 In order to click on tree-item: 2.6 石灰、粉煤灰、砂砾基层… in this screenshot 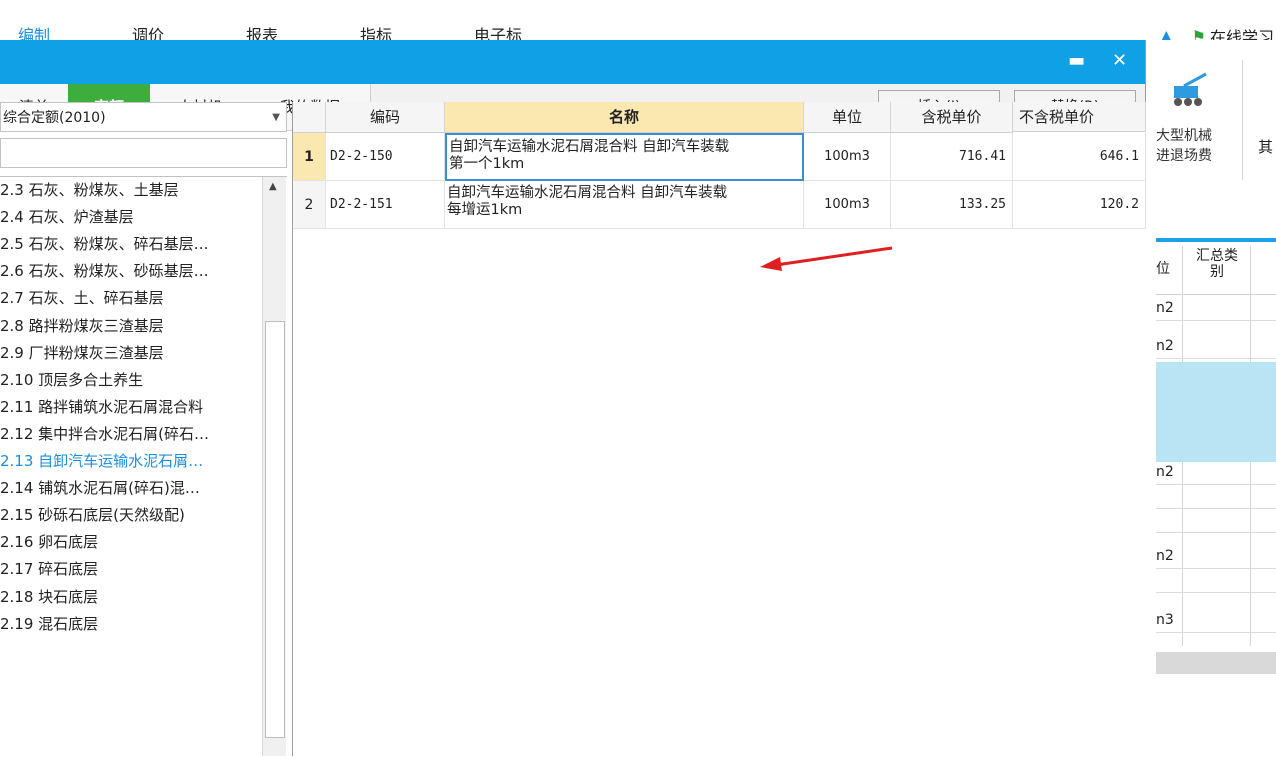, I will do `click(104, 271)`.